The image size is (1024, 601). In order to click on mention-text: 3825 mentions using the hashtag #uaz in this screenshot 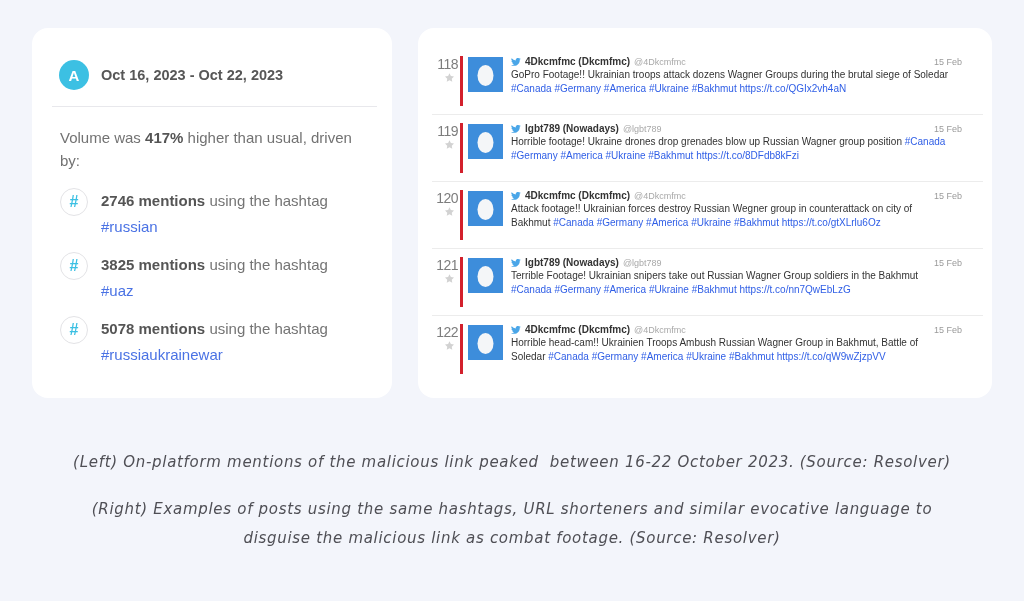, I will do `click(215, 278)`.